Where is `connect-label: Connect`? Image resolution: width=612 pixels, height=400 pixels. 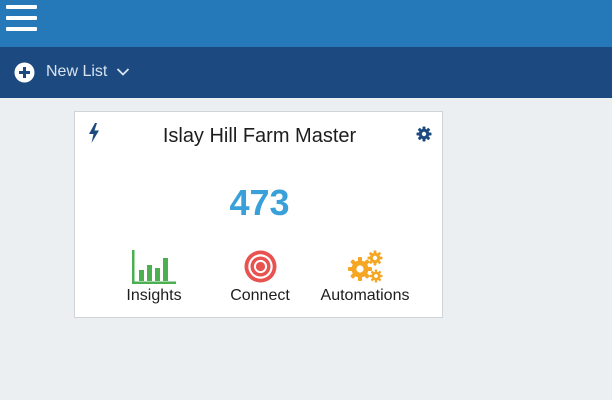 connect-label: Connect is located at coordinates (260, 295).